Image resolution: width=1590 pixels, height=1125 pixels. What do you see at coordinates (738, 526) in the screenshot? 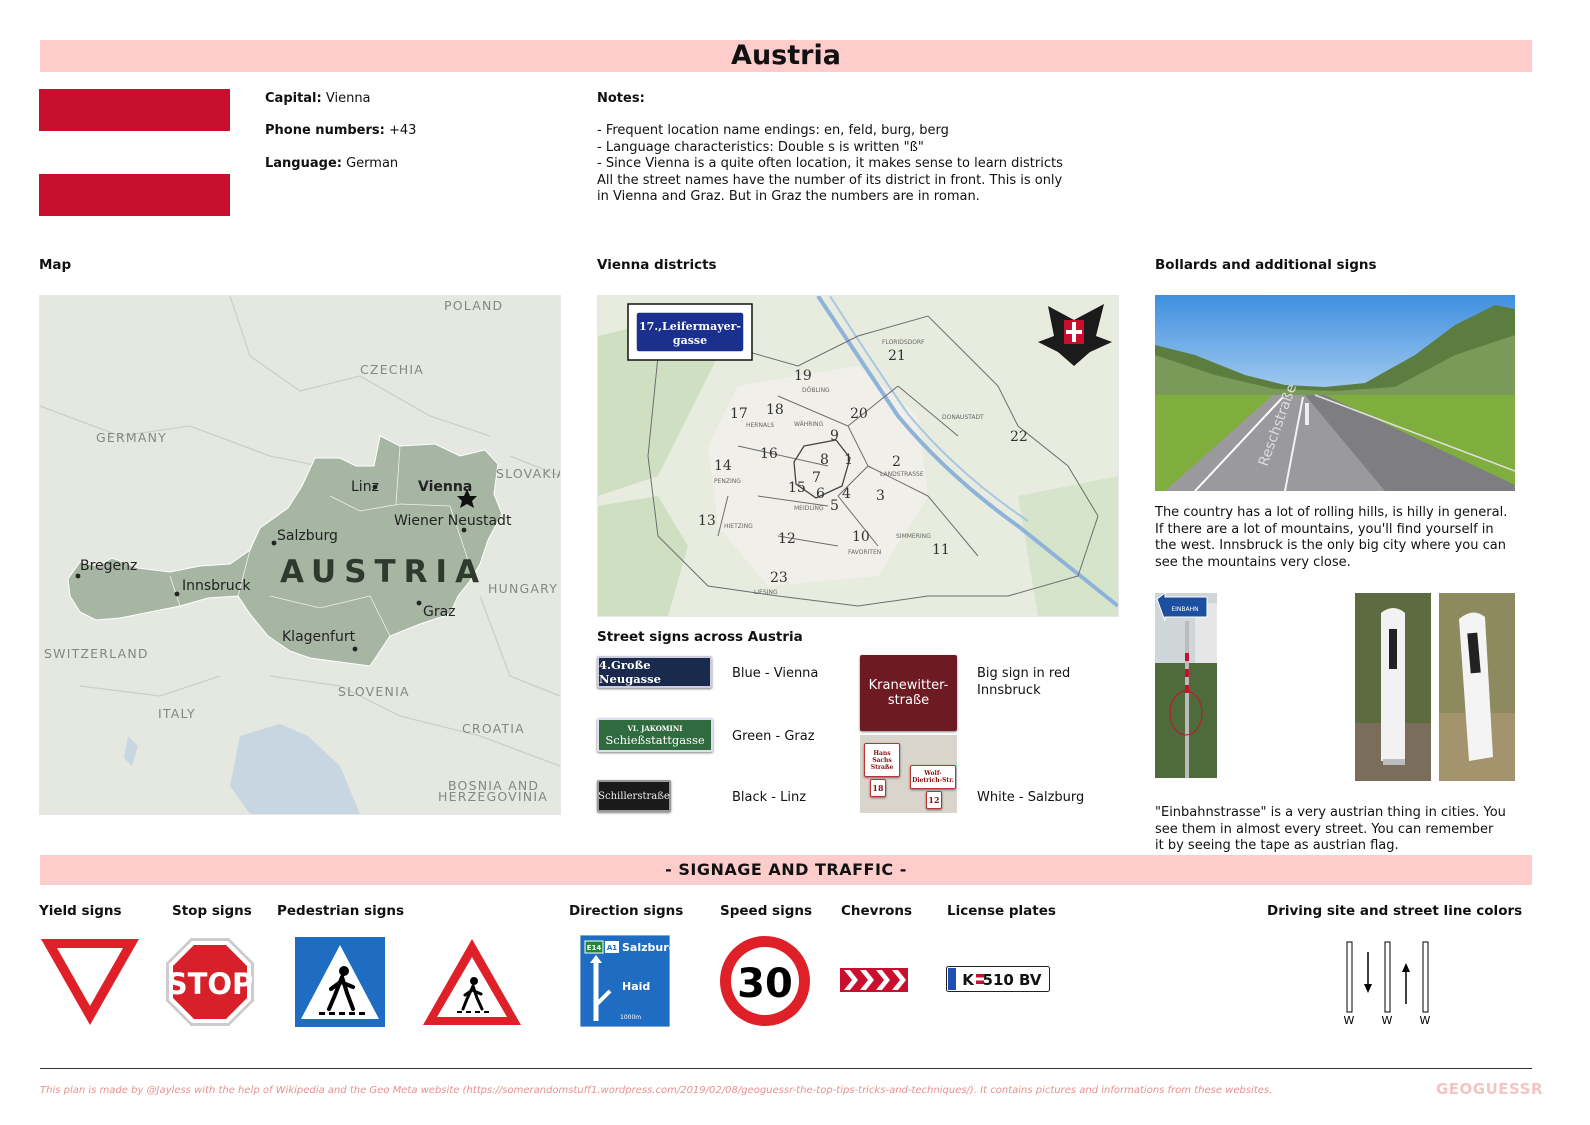
I see `place-label: HIETZING` at bounding box center [738, 526].